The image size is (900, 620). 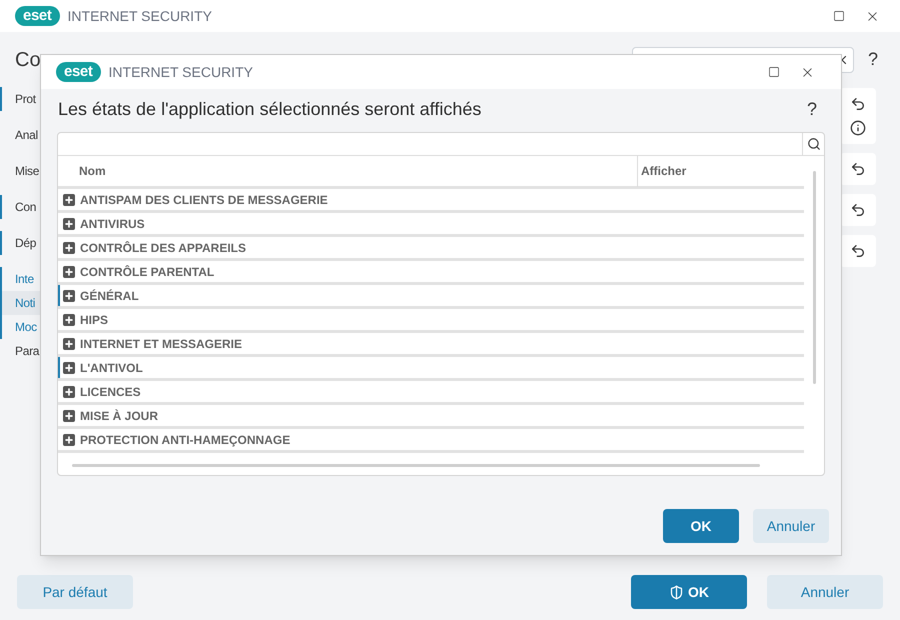 What do you see at coordinates (858, 128) in the screenshot?
I see `info-icon` at bounding box center [858, 128].